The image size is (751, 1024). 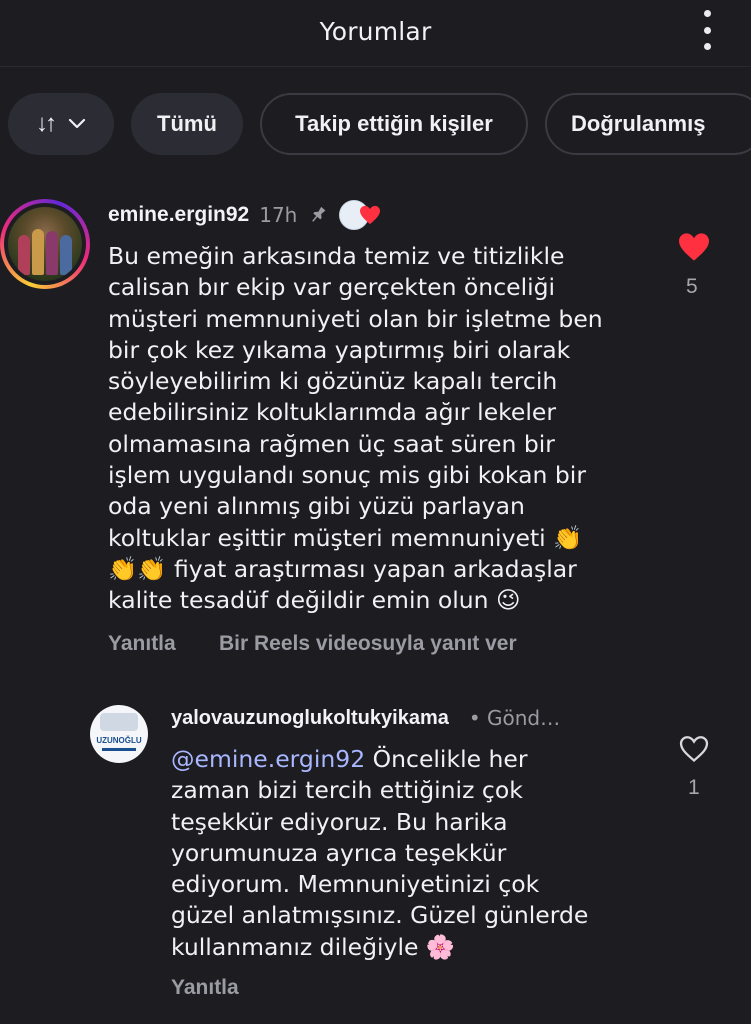 I want to click on comment-time: 17h, so click(x=278, y=215).